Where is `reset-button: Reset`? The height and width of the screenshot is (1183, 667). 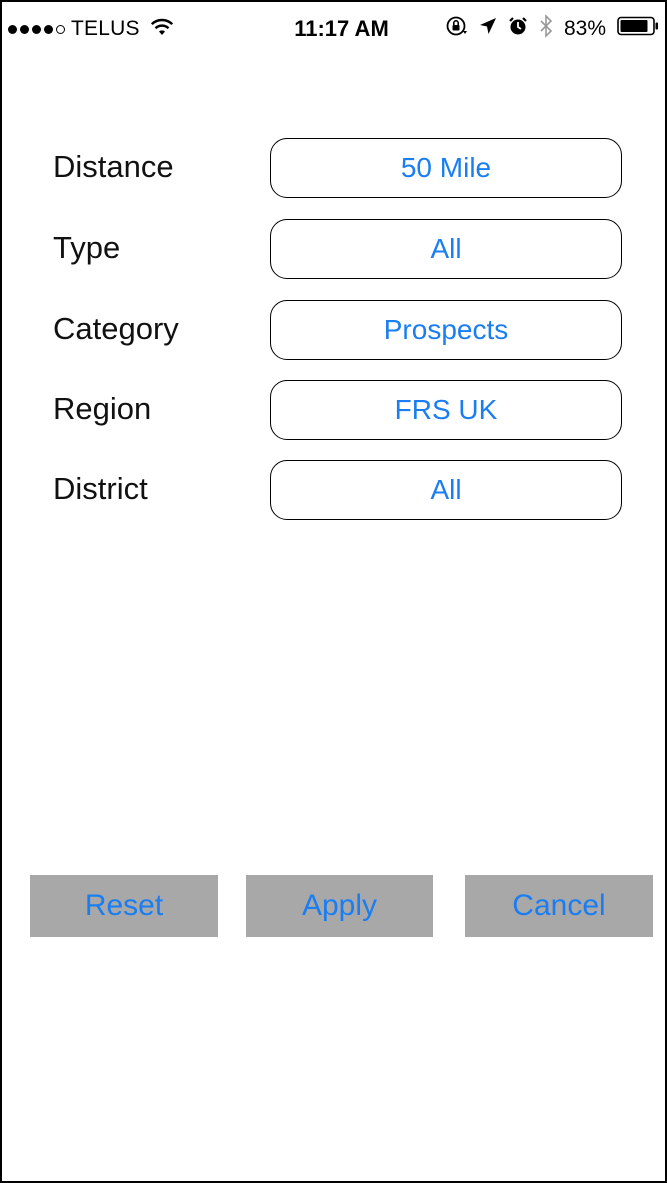
reset-button: Reset is located at coordinates (124, 906).